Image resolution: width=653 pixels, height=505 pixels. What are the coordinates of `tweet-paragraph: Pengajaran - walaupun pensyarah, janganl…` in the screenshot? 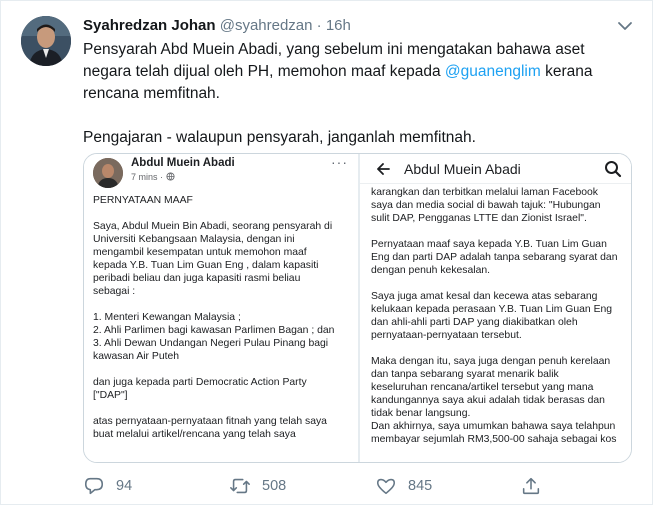 It's located at (279, 137).